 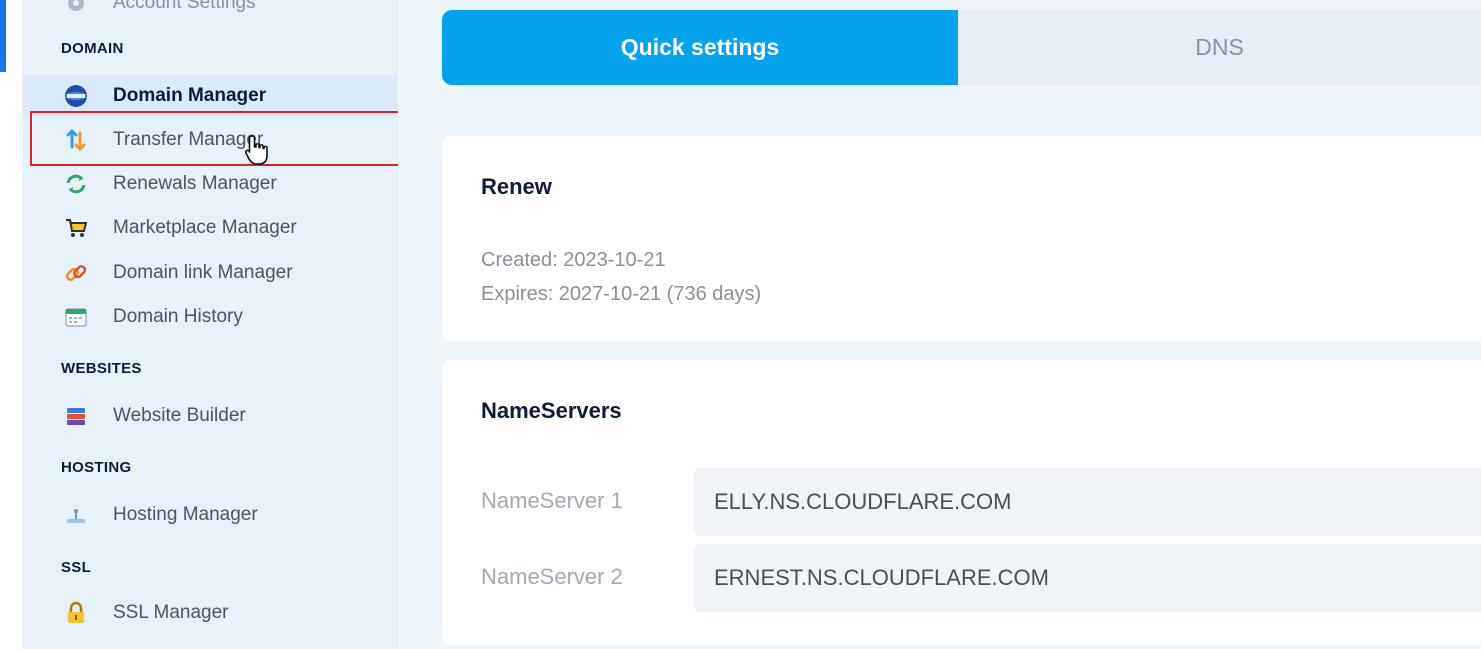 I want to click on sidebar-item-ssl-manager: SSL Manager, so click(x=210, y=613).